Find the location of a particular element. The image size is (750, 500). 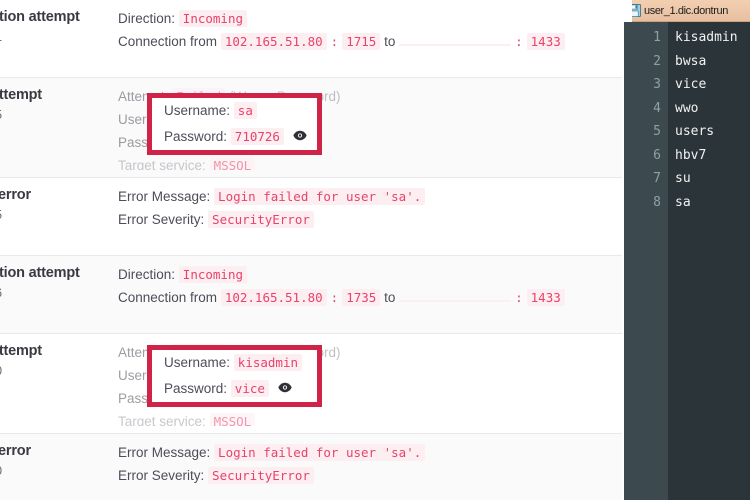

line-number: 7 is located at coordinates (657, 178).